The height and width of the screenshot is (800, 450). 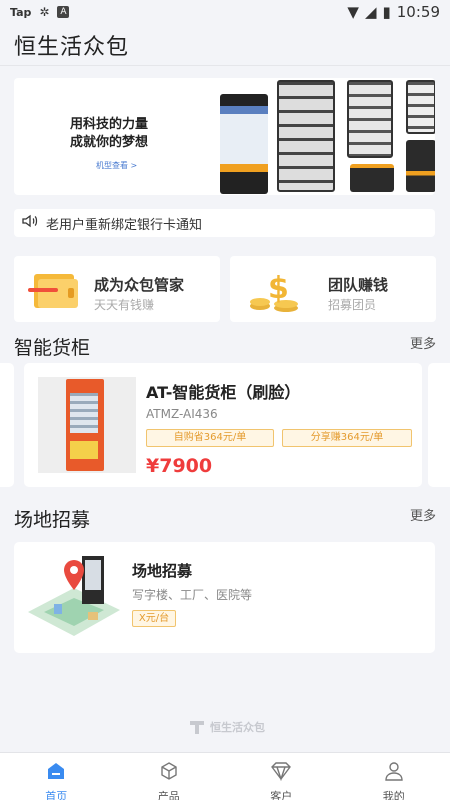 What do you see at coordinates (237, 727) in the screenshot?
I see `footer-brand-text: 恒生活众包` at bounding box center [237, 727].